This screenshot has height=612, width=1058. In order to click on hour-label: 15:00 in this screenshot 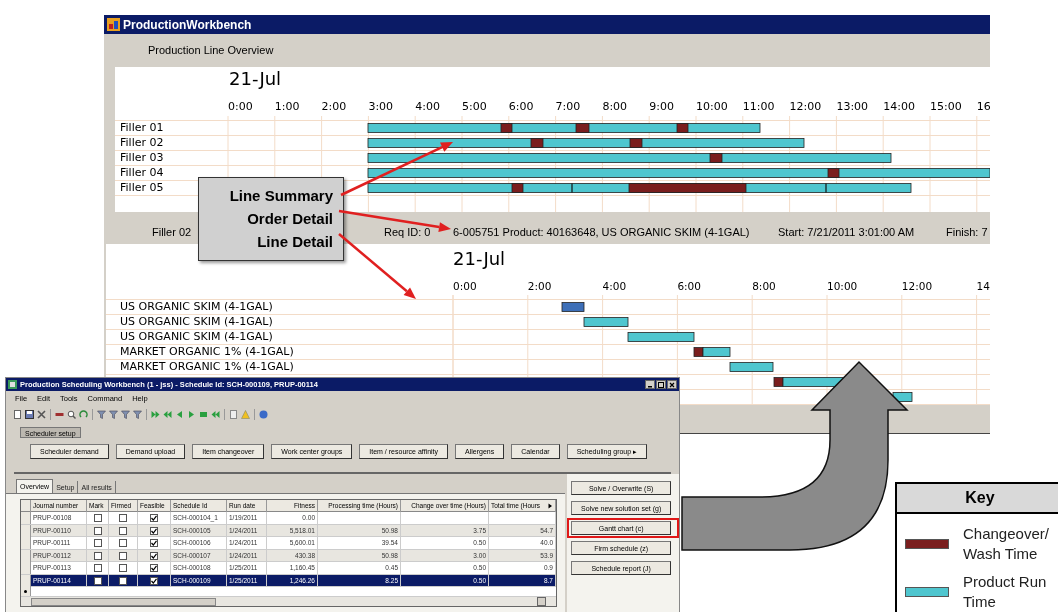, I will do `click(946, 107)`.